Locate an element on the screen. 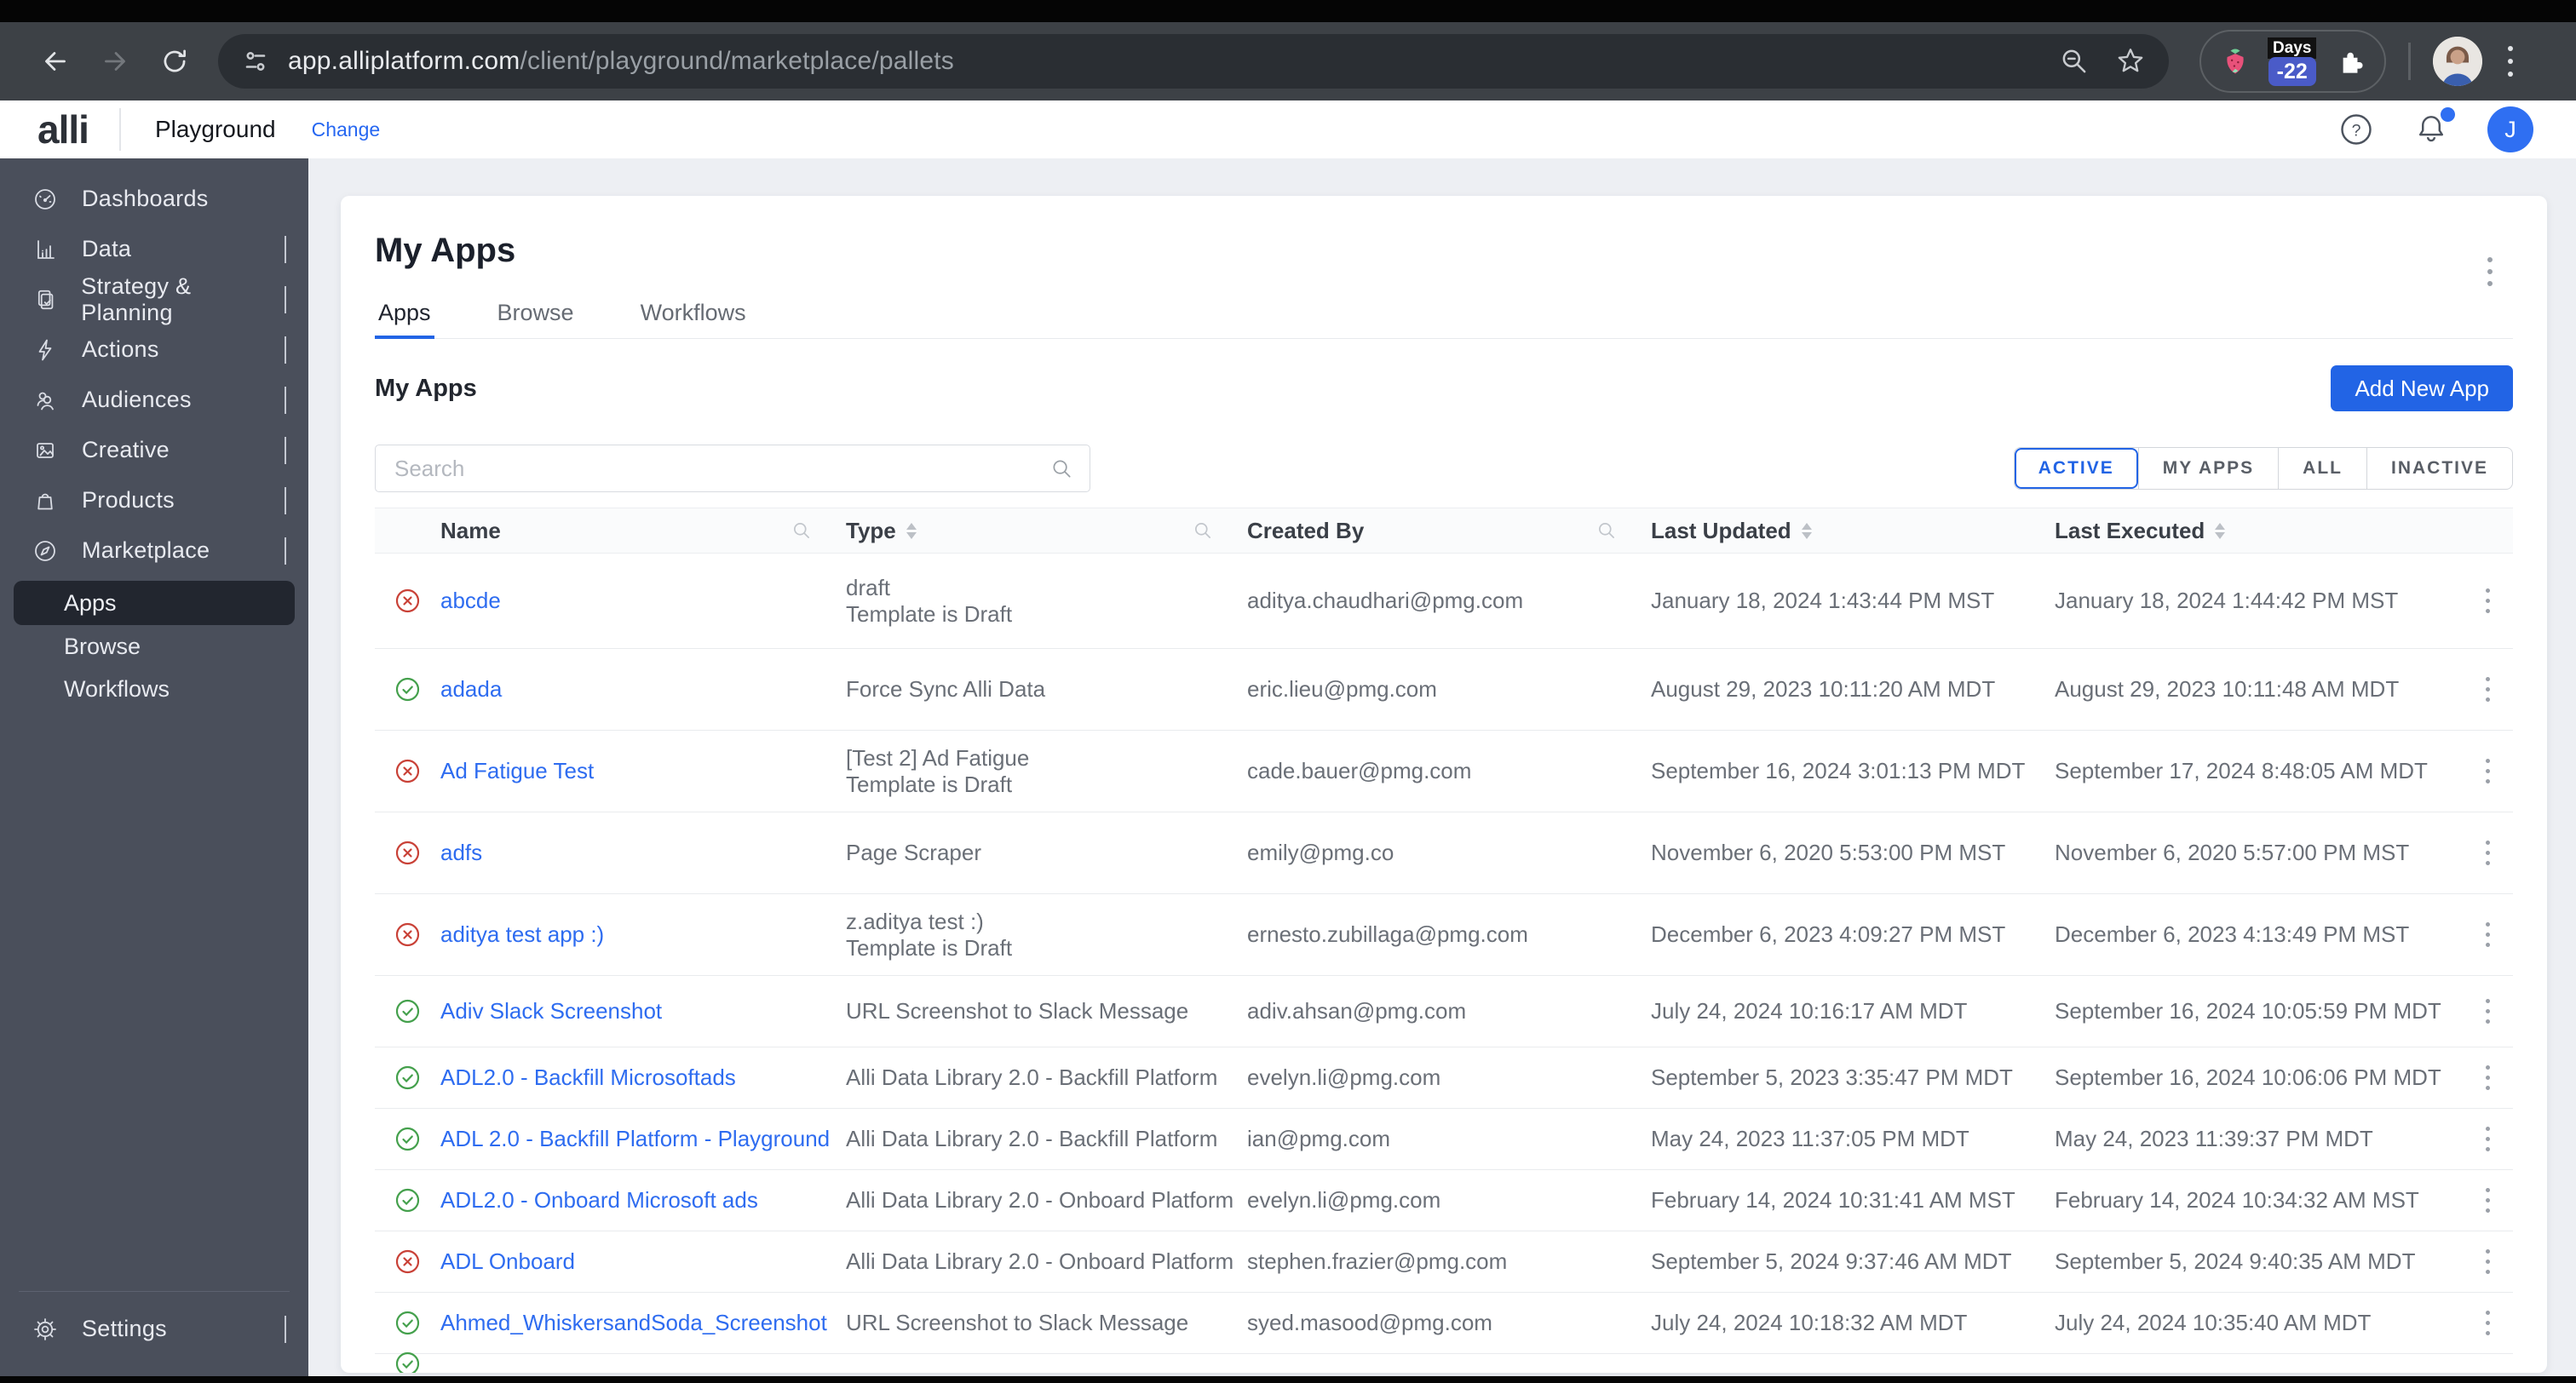 The image size is (2576, 1383). type-cell: z.aditya test :) Template is Draft is located at coordinates (1046, 935).